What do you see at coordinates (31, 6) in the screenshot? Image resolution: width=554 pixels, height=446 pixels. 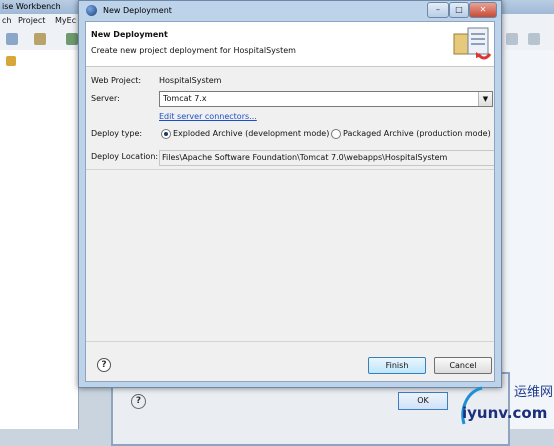 I see `workbench-title: ise Workbench` at bounding box center [31, 6].